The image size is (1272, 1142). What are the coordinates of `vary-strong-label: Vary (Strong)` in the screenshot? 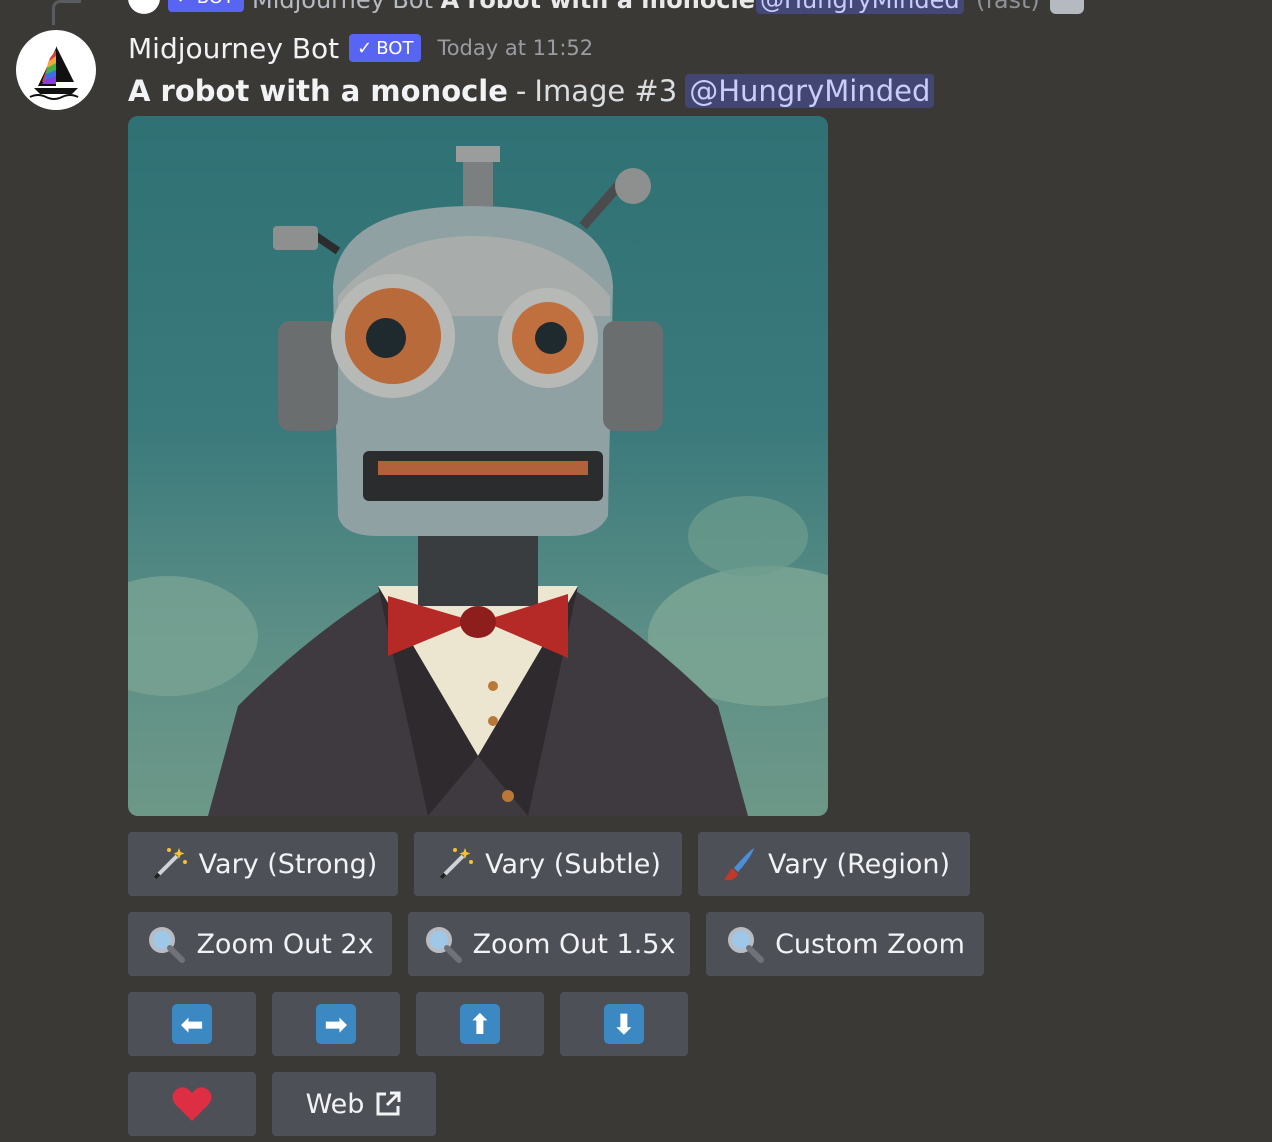 It's located at (288, 864).